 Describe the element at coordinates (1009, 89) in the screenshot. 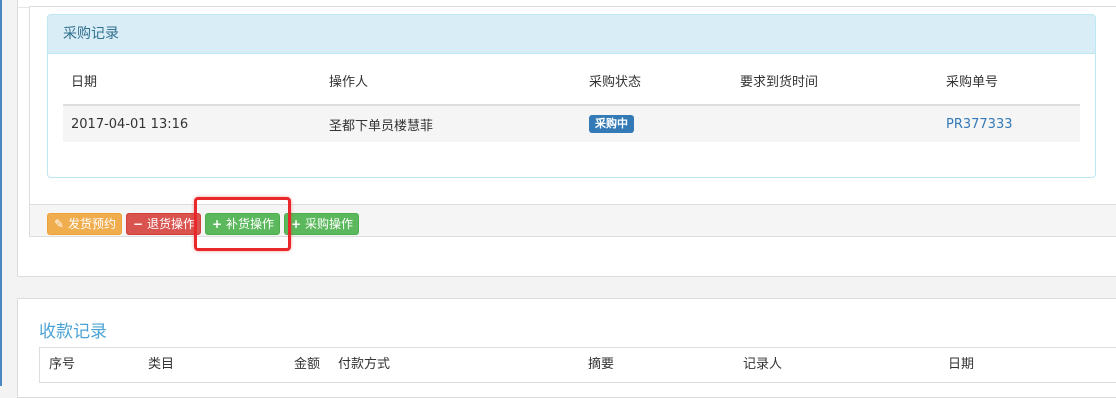

I see `column-header-po-number: 采购单号` at that location.